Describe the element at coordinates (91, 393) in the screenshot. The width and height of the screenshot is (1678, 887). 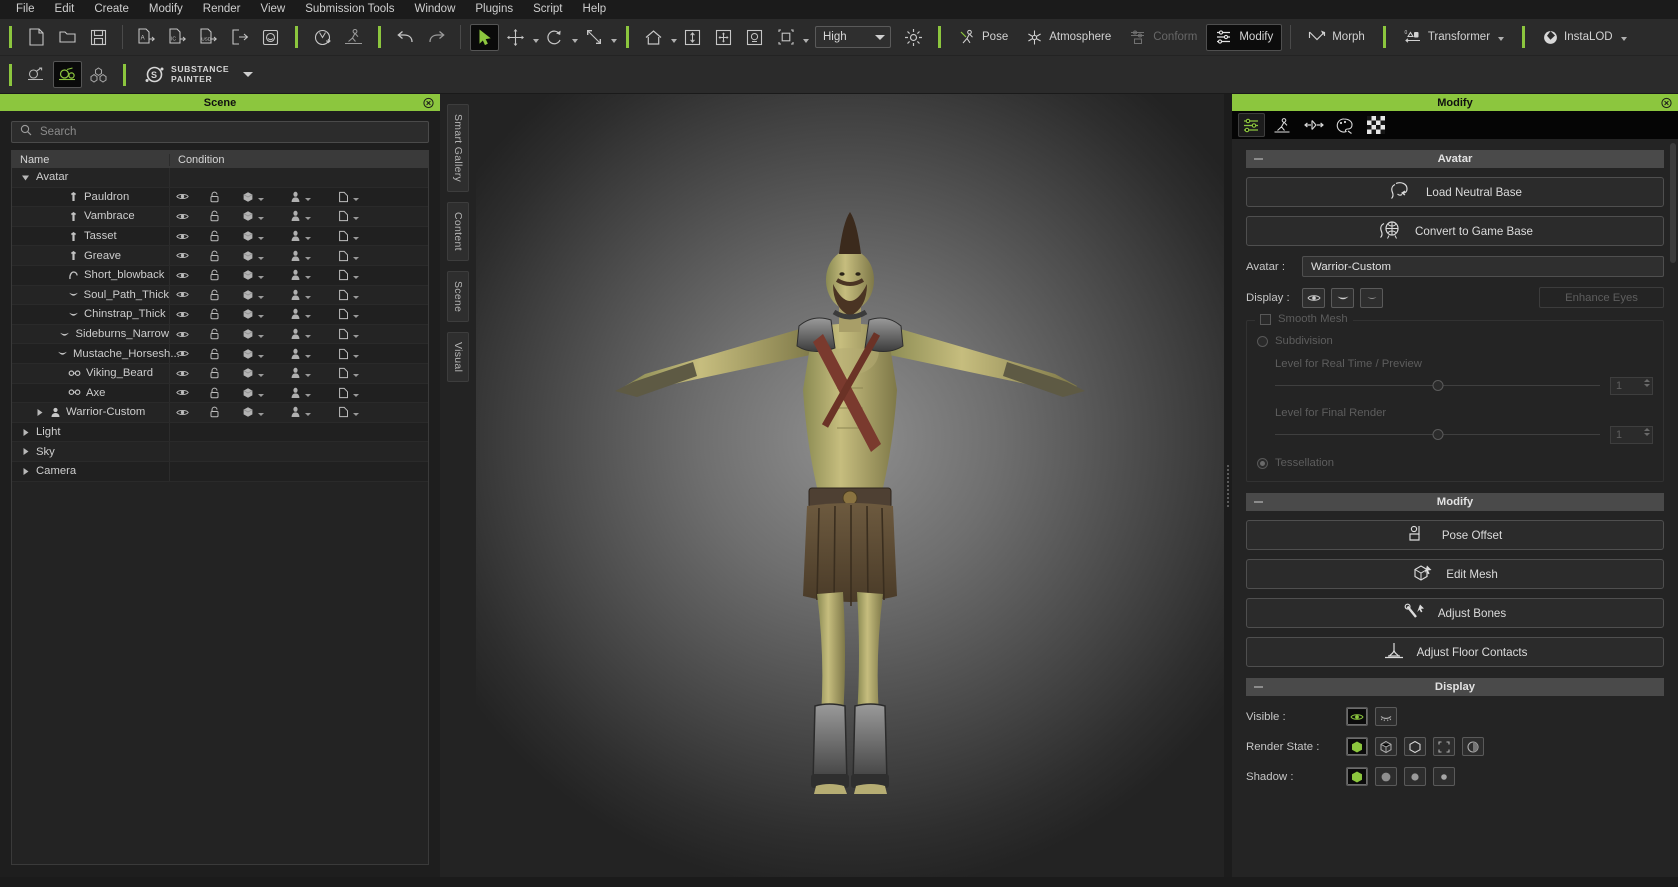
I see `tree-item-name: Axe` at that location.